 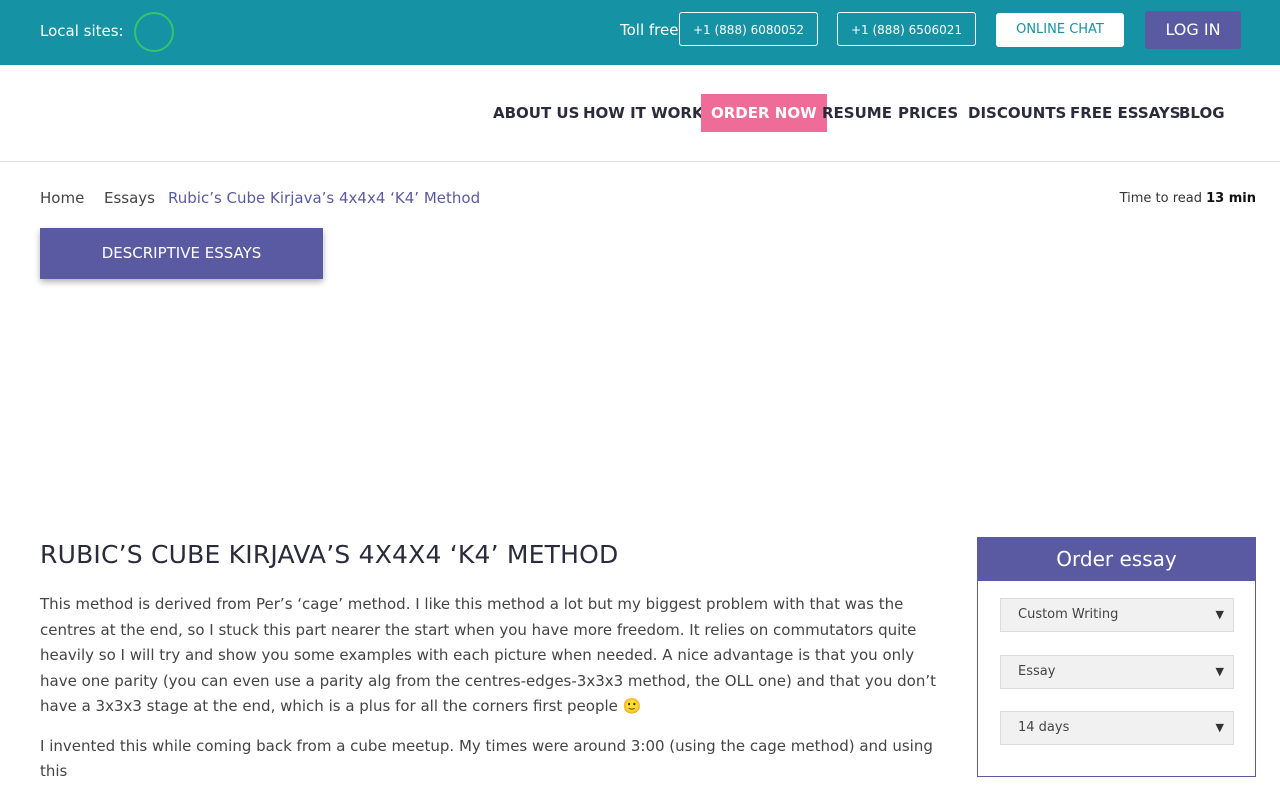 I want to click on service-select: Custom Writing ▼, so click(x=1117, y=615).